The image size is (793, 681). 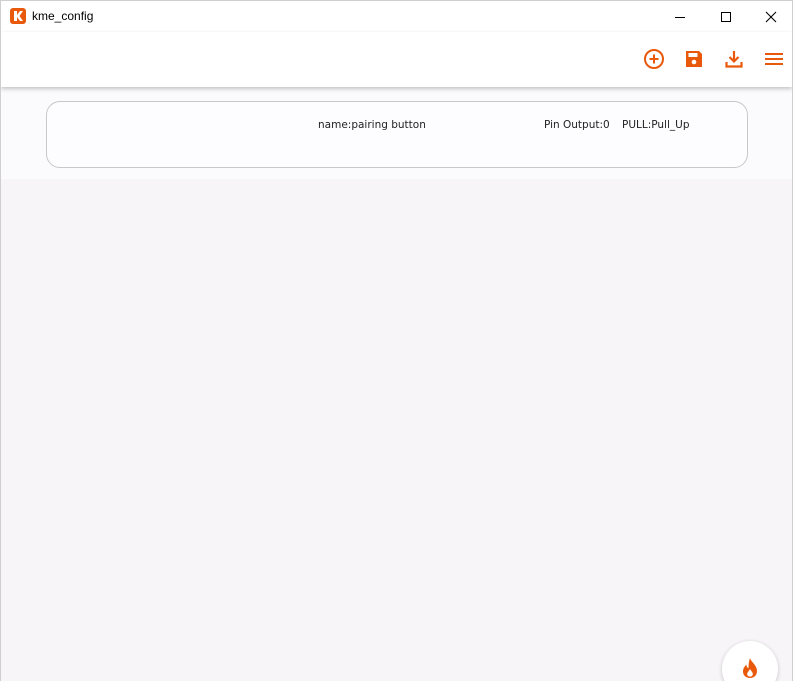 I want to click on title-bar: kme_config, so click(x=396, y=16).